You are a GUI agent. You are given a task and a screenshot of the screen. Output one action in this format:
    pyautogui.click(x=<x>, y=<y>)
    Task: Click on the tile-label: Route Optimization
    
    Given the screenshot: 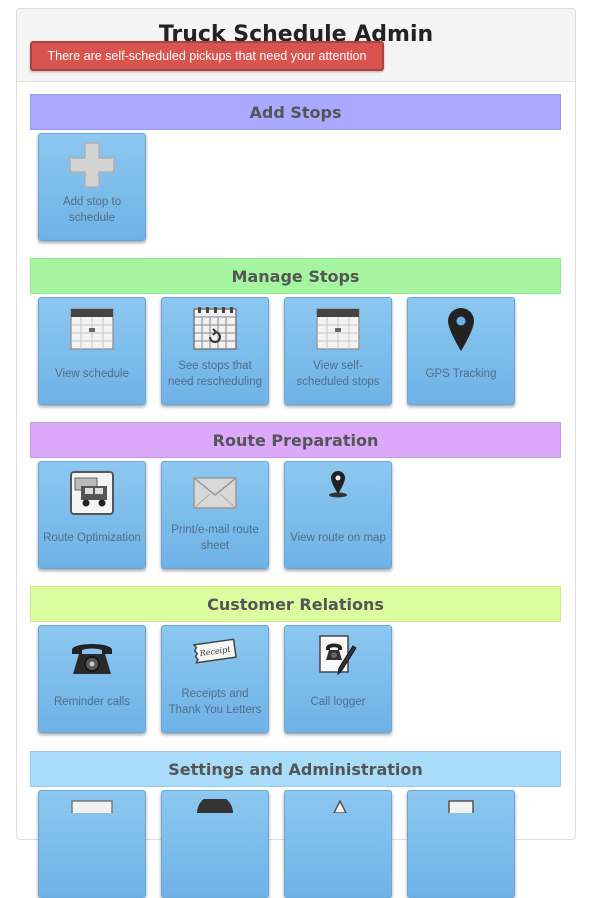 What is the action you would take?
    pyautogui.click(x=92, y=538)
    